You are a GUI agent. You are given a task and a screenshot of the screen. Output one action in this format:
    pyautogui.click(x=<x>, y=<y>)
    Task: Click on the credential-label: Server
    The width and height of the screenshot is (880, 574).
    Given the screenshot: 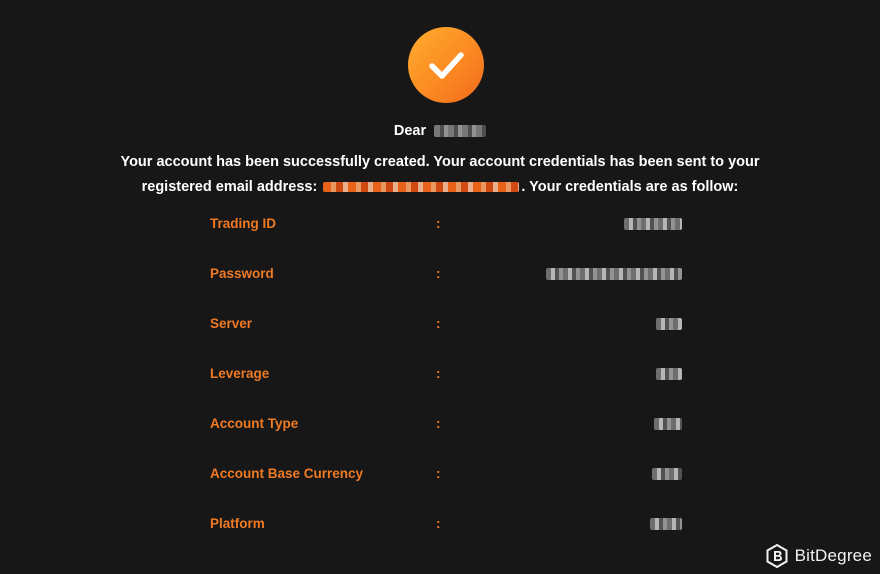 What is the action you would take?
    pyautogui.click(x=231, y=323)
    